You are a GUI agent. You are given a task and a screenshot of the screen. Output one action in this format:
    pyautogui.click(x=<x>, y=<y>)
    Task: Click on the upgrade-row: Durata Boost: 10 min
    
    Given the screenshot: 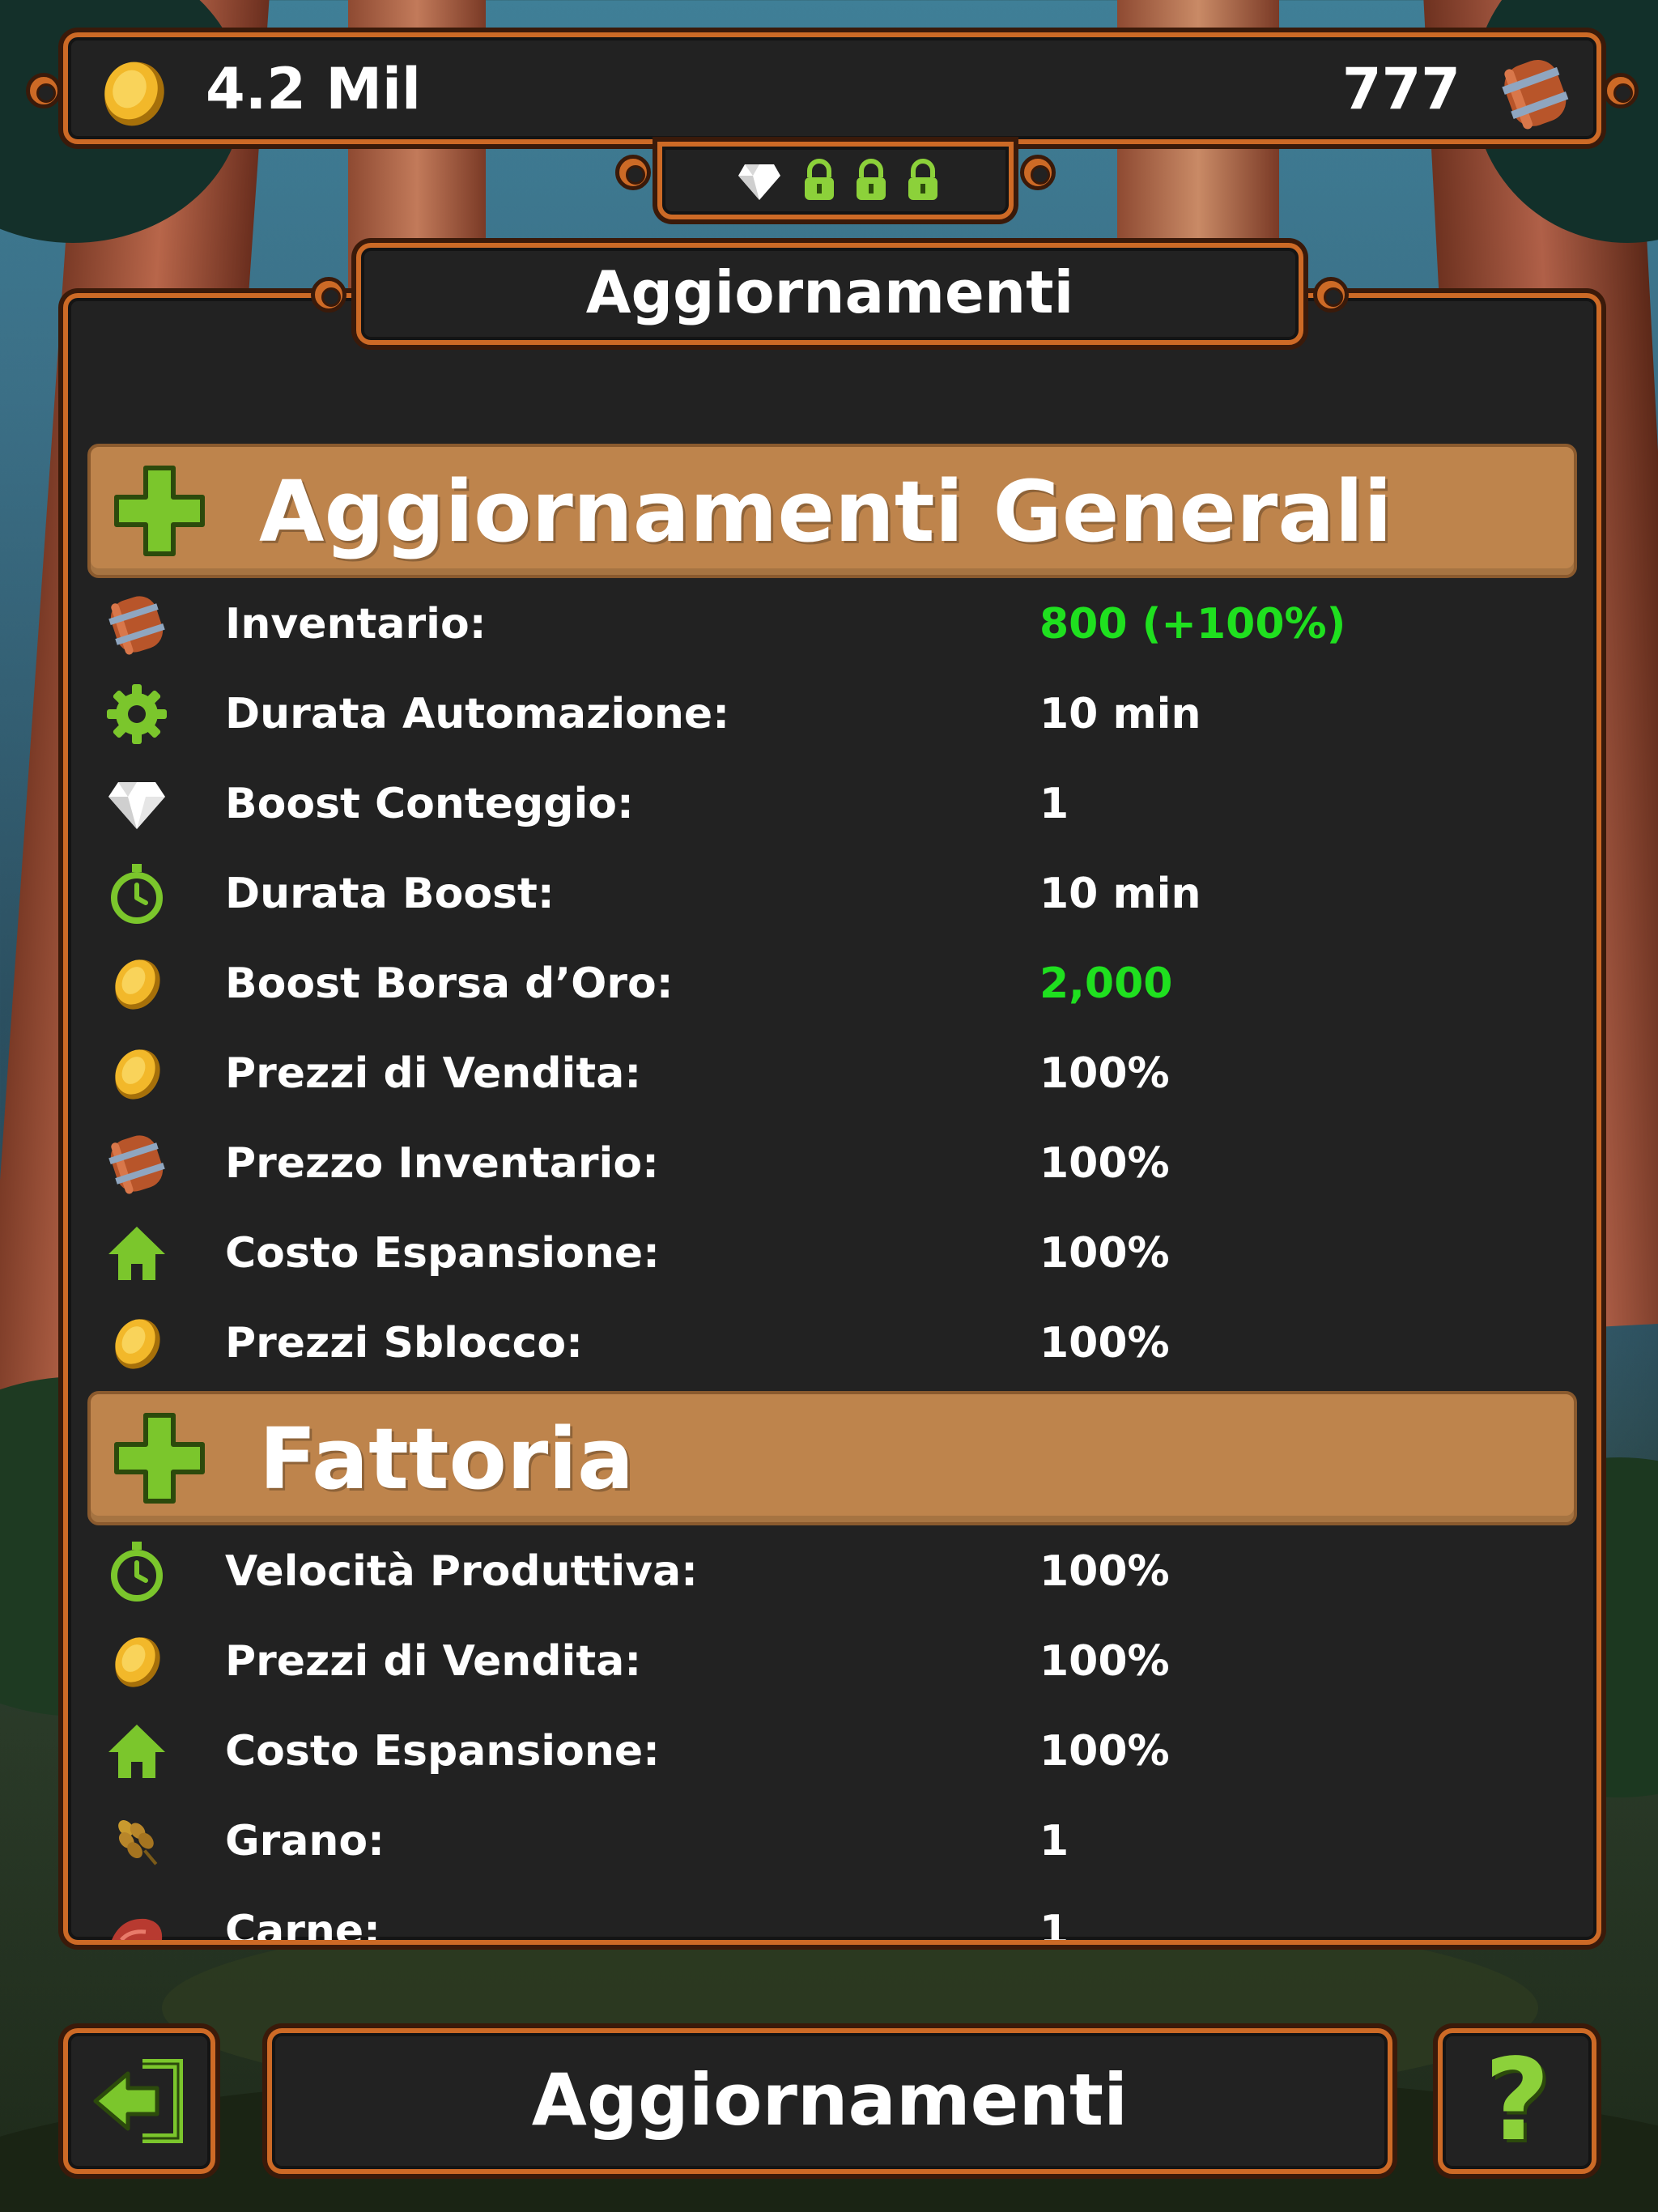 What is the action you would take?
    pyautogui.click(x=832, y=894)
    